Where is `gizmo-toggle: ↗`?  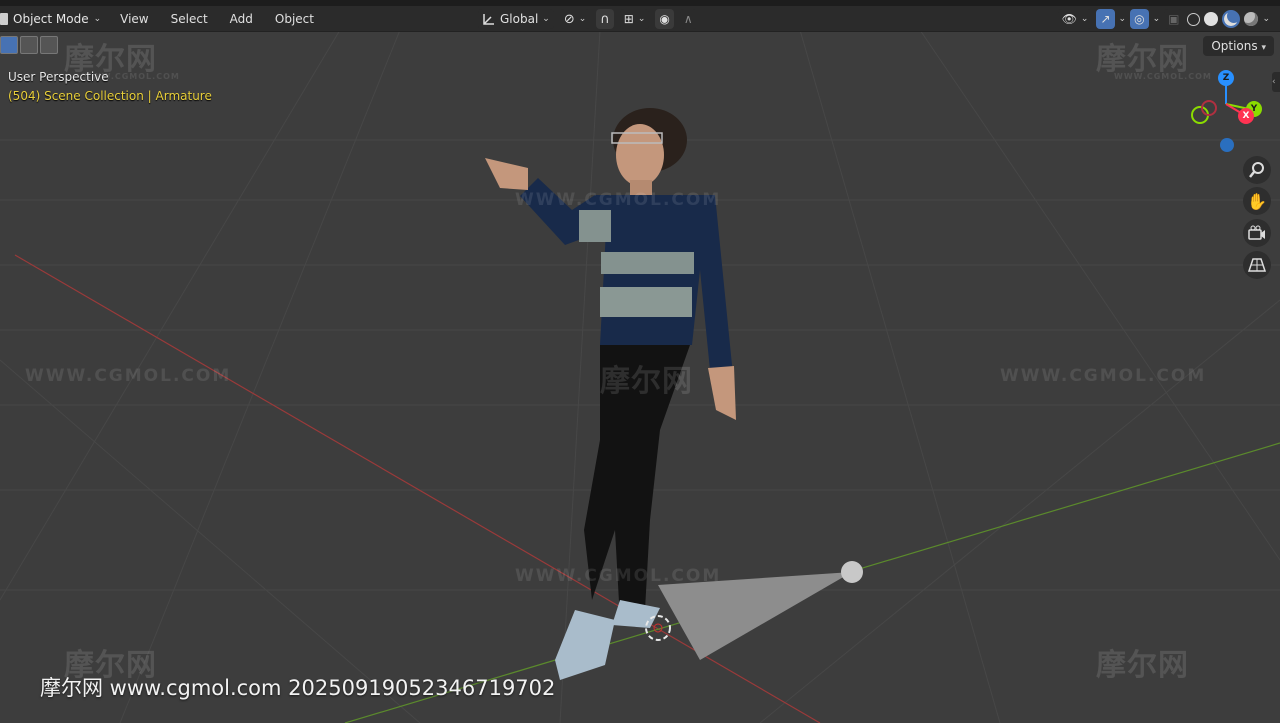
gizmo-toggle: ↗ is located at coordinates (1105, 19).